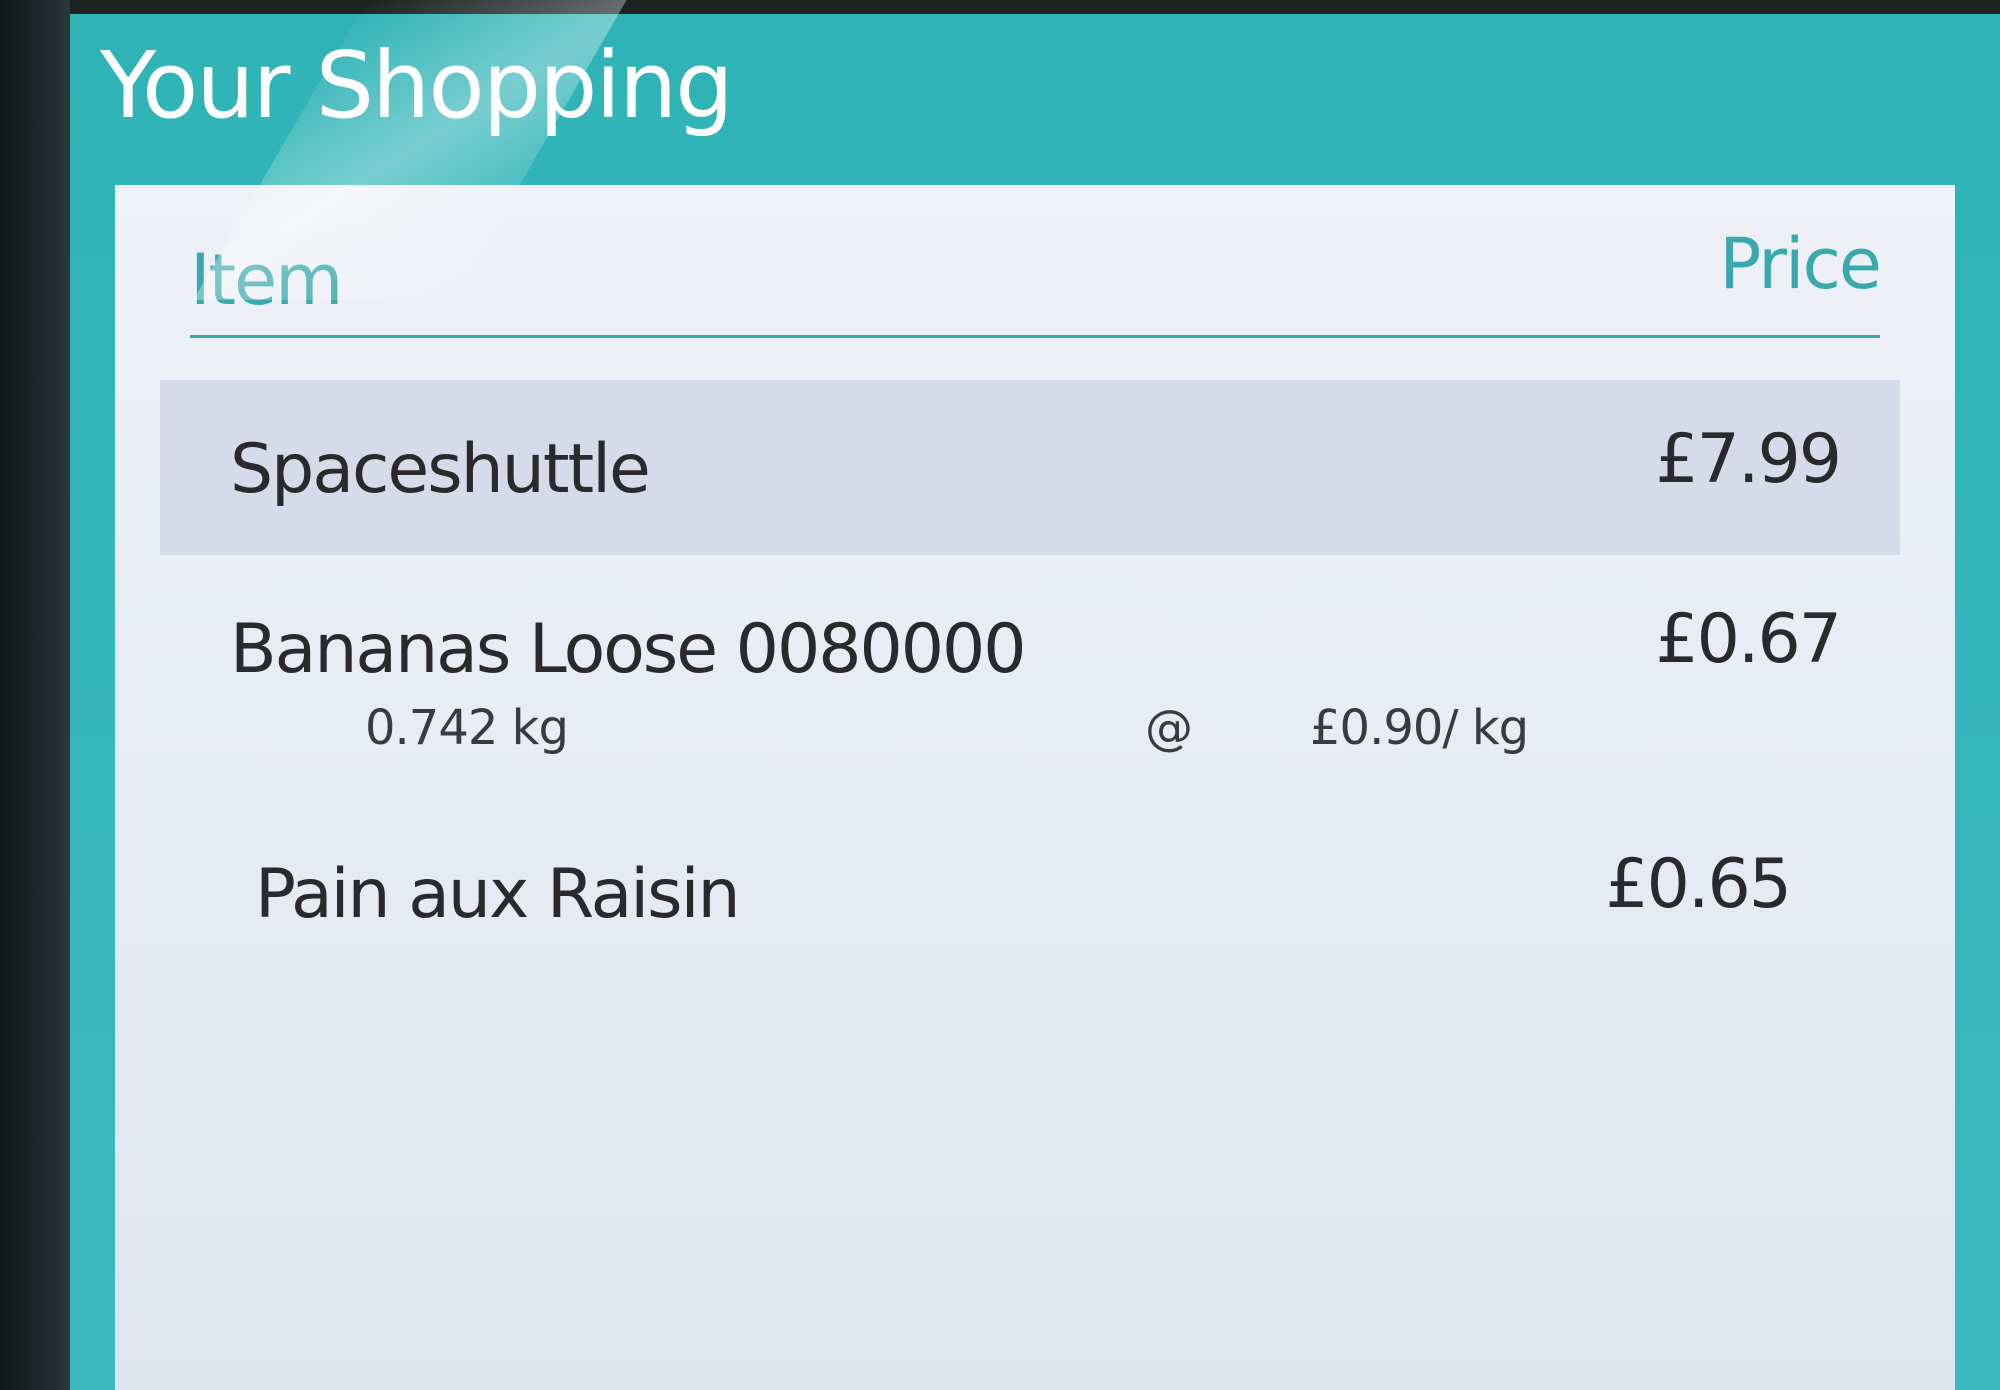 The height and width of the screenshot is (1390, 2000). Describe the element at coordinates (1748, 639) in the screenshot. I see `item-price: £0.67` at that location.